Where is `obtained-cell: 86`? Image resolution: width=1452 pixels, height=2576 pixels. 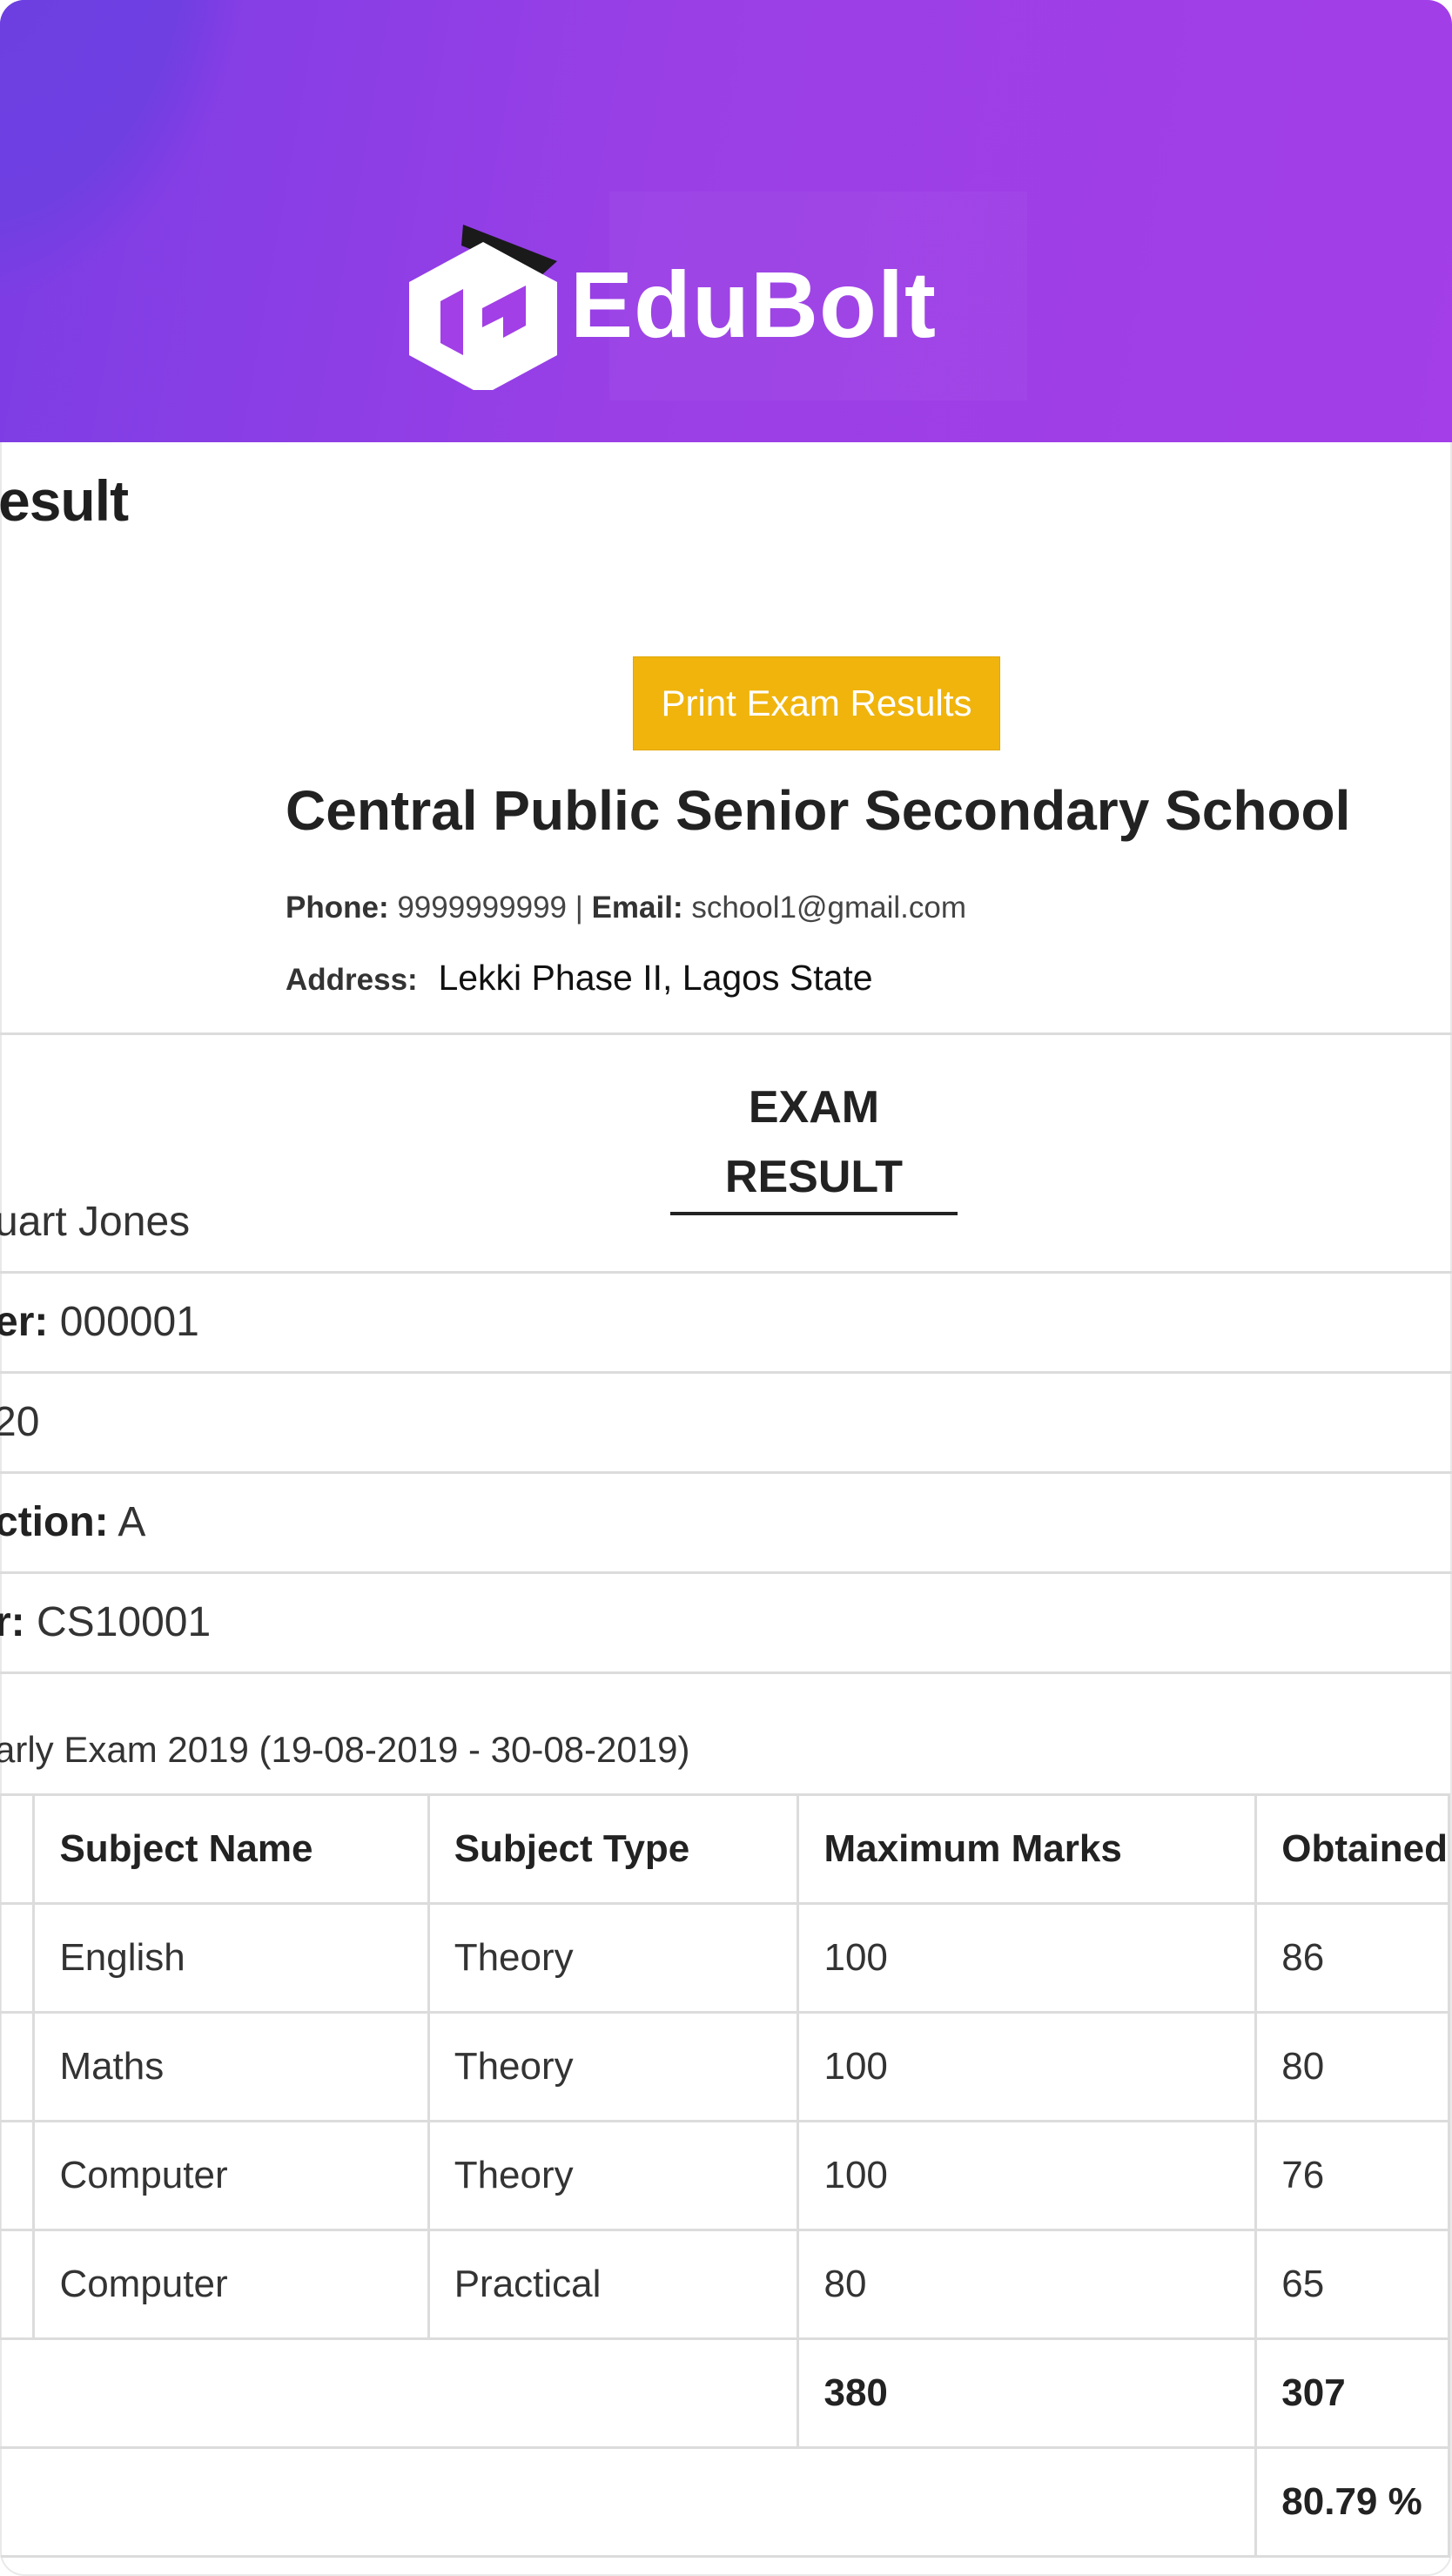 obtained-cell: 86 is located at coordinates (1352, 1958).